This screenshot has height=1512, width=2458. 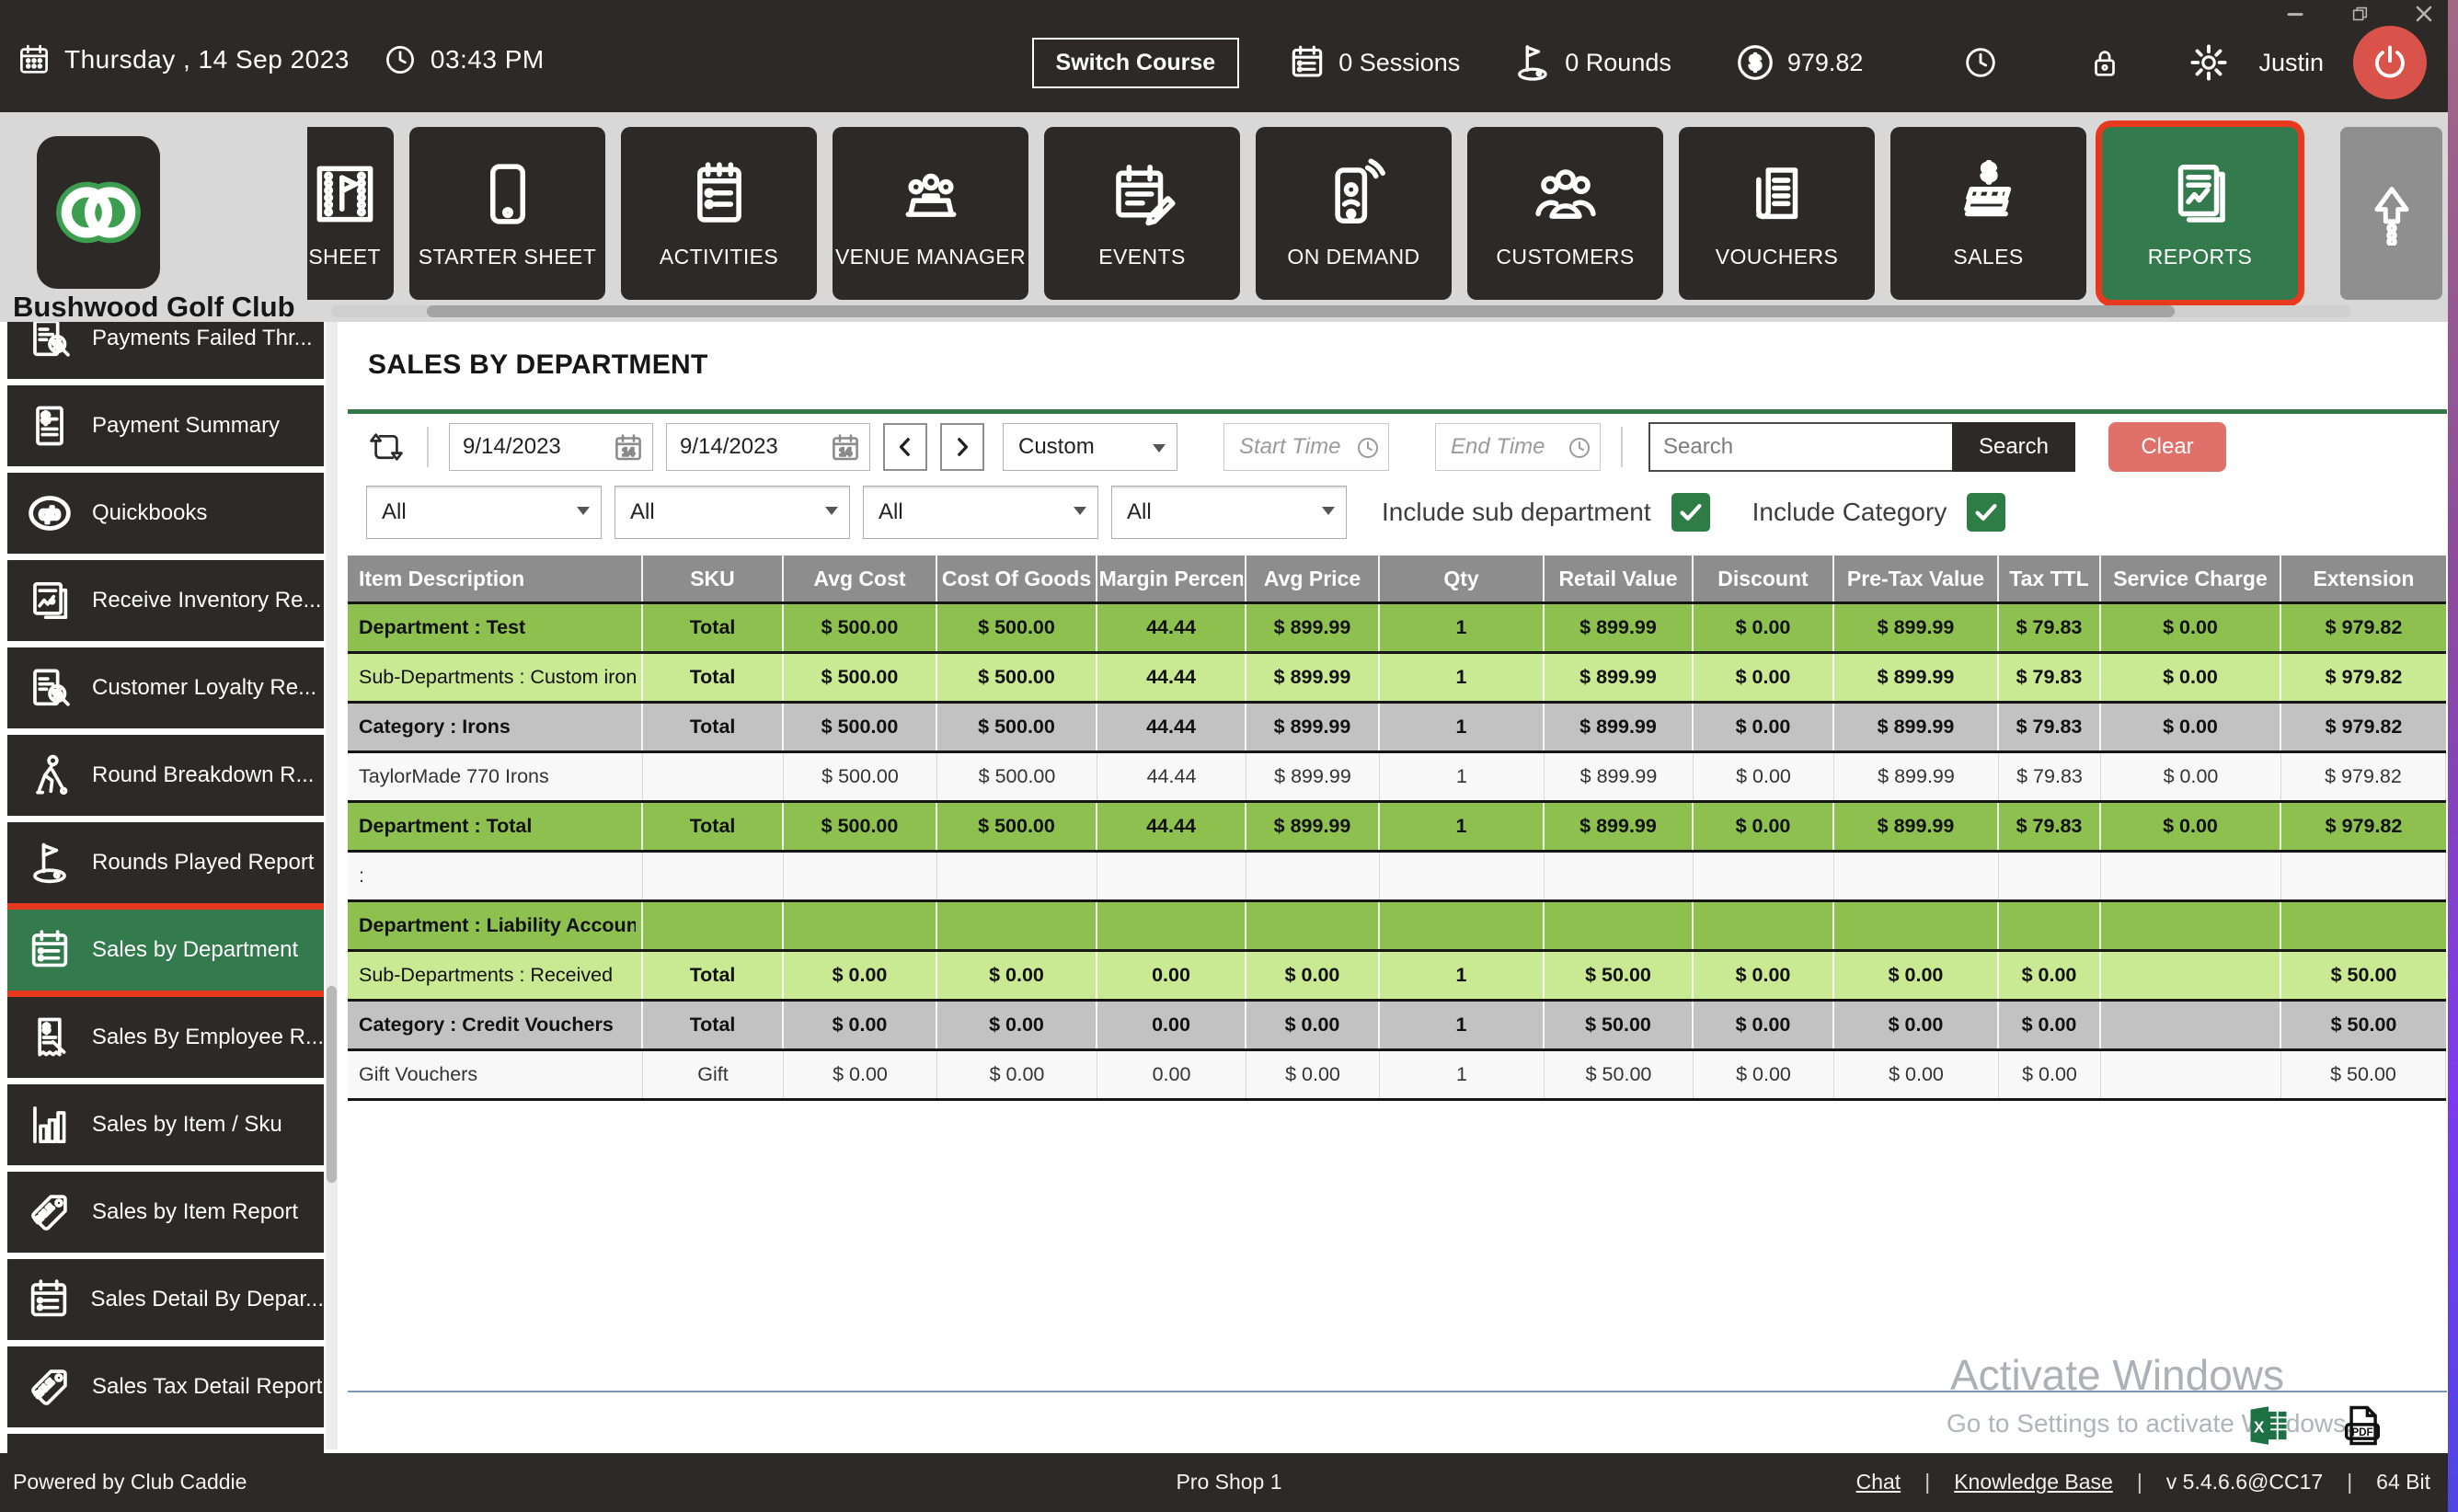 I want to click on sidebar-item-payment-summary: Payment Summary, so click(x=165, y=425).